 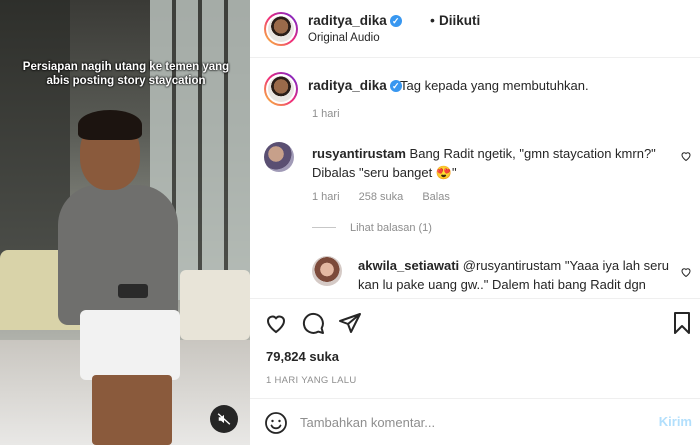 I want to click on video-person-body, so click(x=118, y=255).